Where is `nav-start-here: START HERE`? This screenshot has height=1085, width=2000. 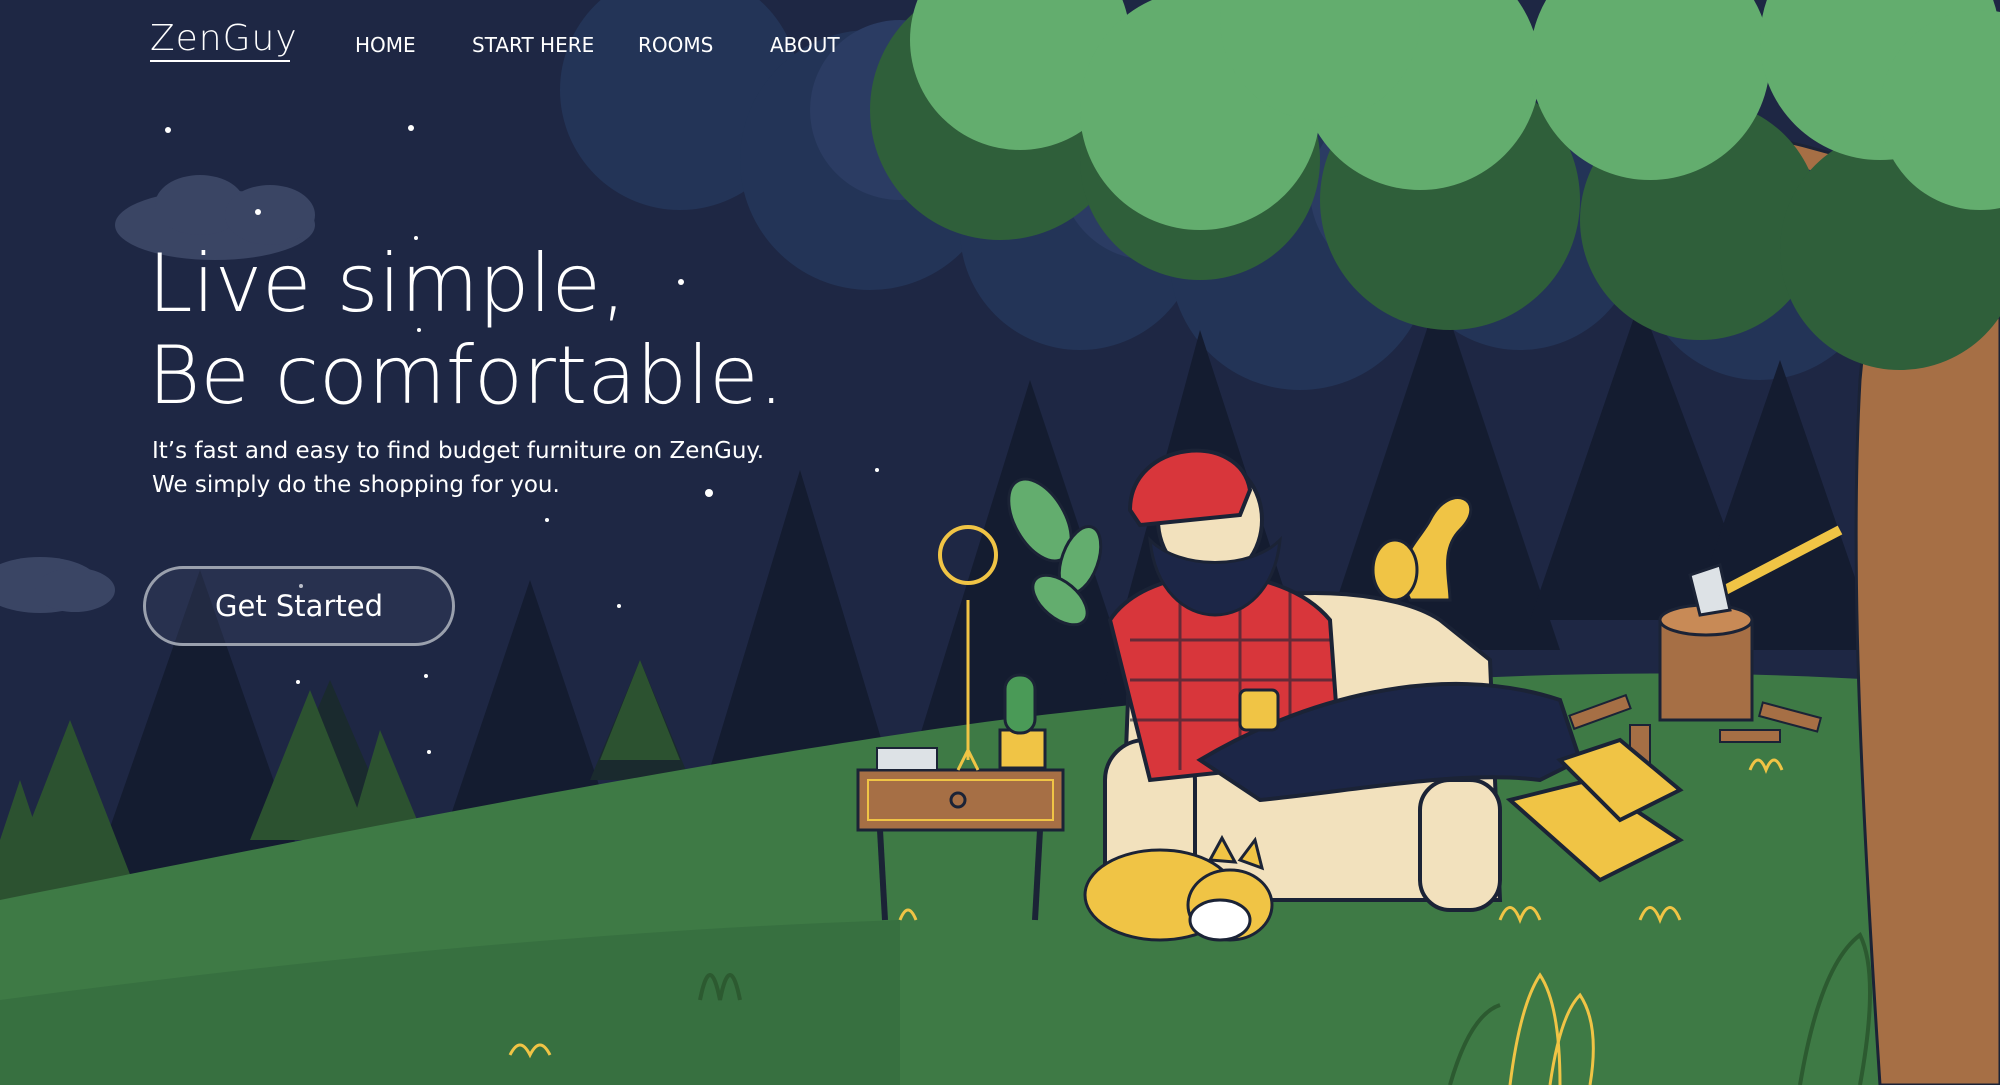 nav-start-here: START HERE is located at coordinates (533, 45).